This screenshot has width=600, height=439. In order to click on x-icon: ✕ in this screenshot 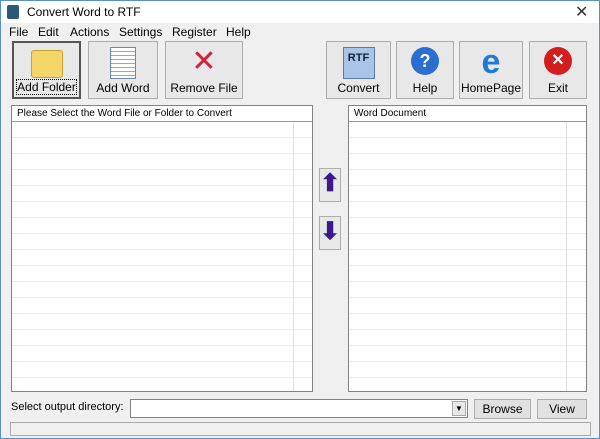, I will do `click(204, 61)`.